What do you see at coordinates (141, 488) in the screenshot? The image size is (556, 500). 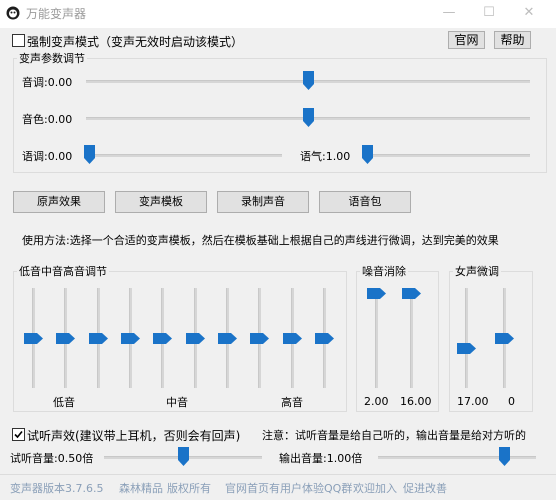 I see `status-brand: 森林精品` at bounding box center [141, 488].